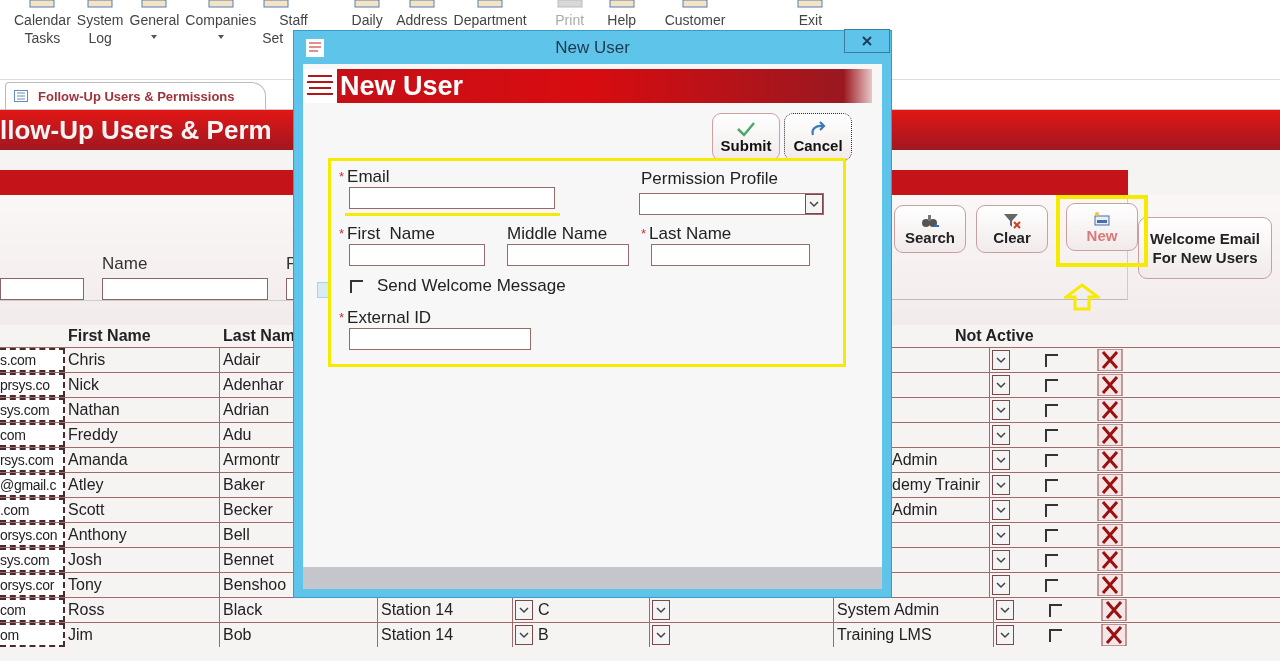  What do you see at coordinates (368, 176) in the screenshot?
I see `field-label: Email` at bounding box center [368, 176].